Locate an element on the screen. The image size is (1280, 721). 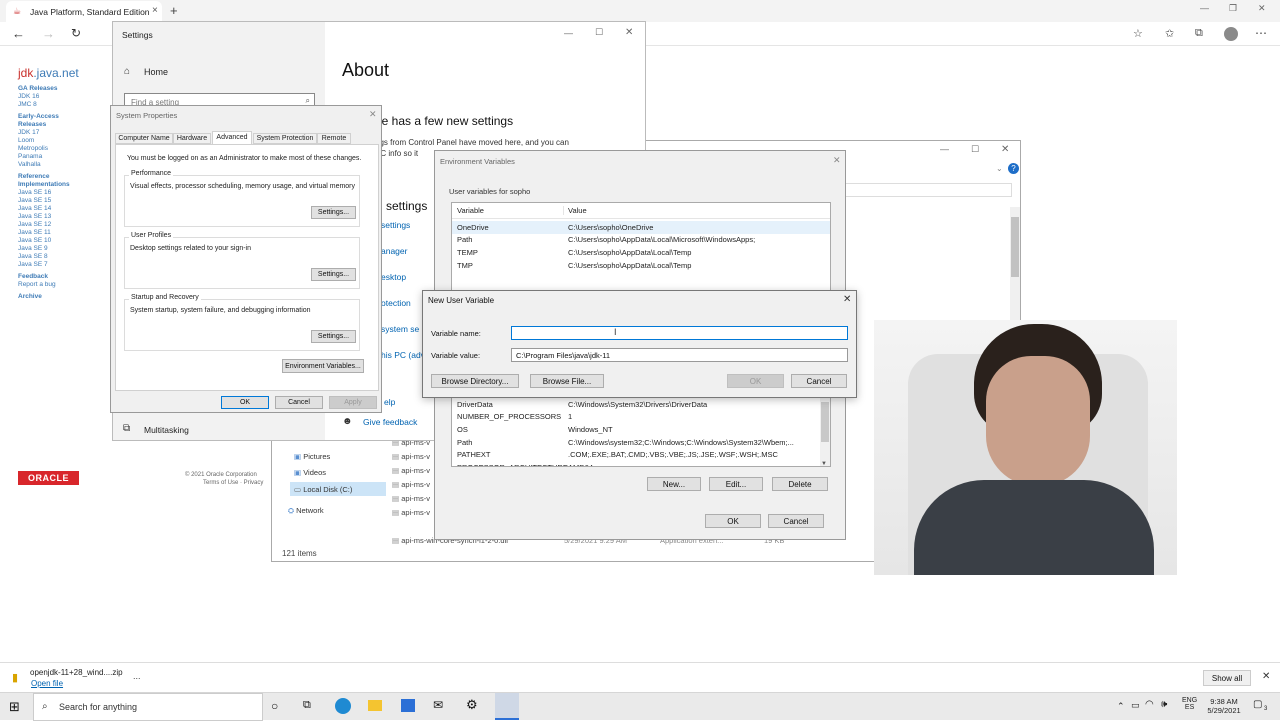
chevron-down-icon: ⌄ is located at coordinates (999, 168).